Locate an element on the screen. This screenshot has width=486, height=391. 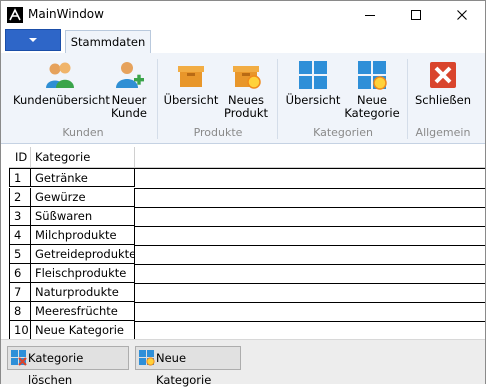
minimize-button is located at coordinates (370, 15).